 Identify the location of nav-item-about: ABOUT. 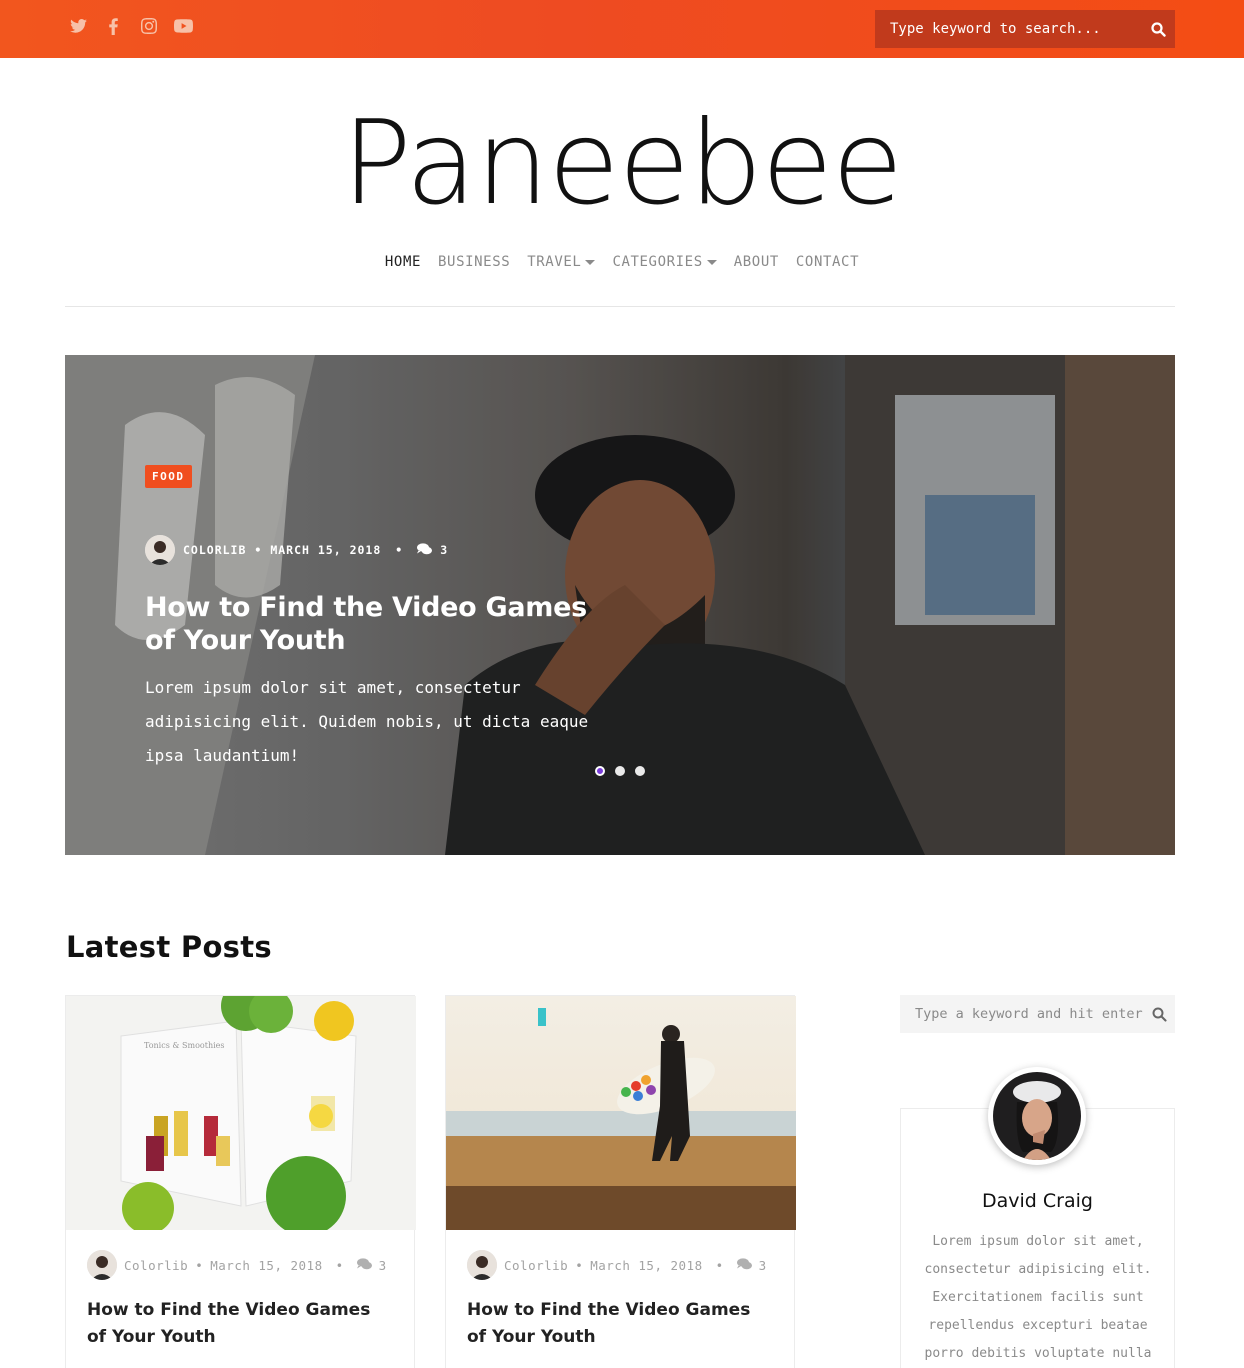
(756, 262).